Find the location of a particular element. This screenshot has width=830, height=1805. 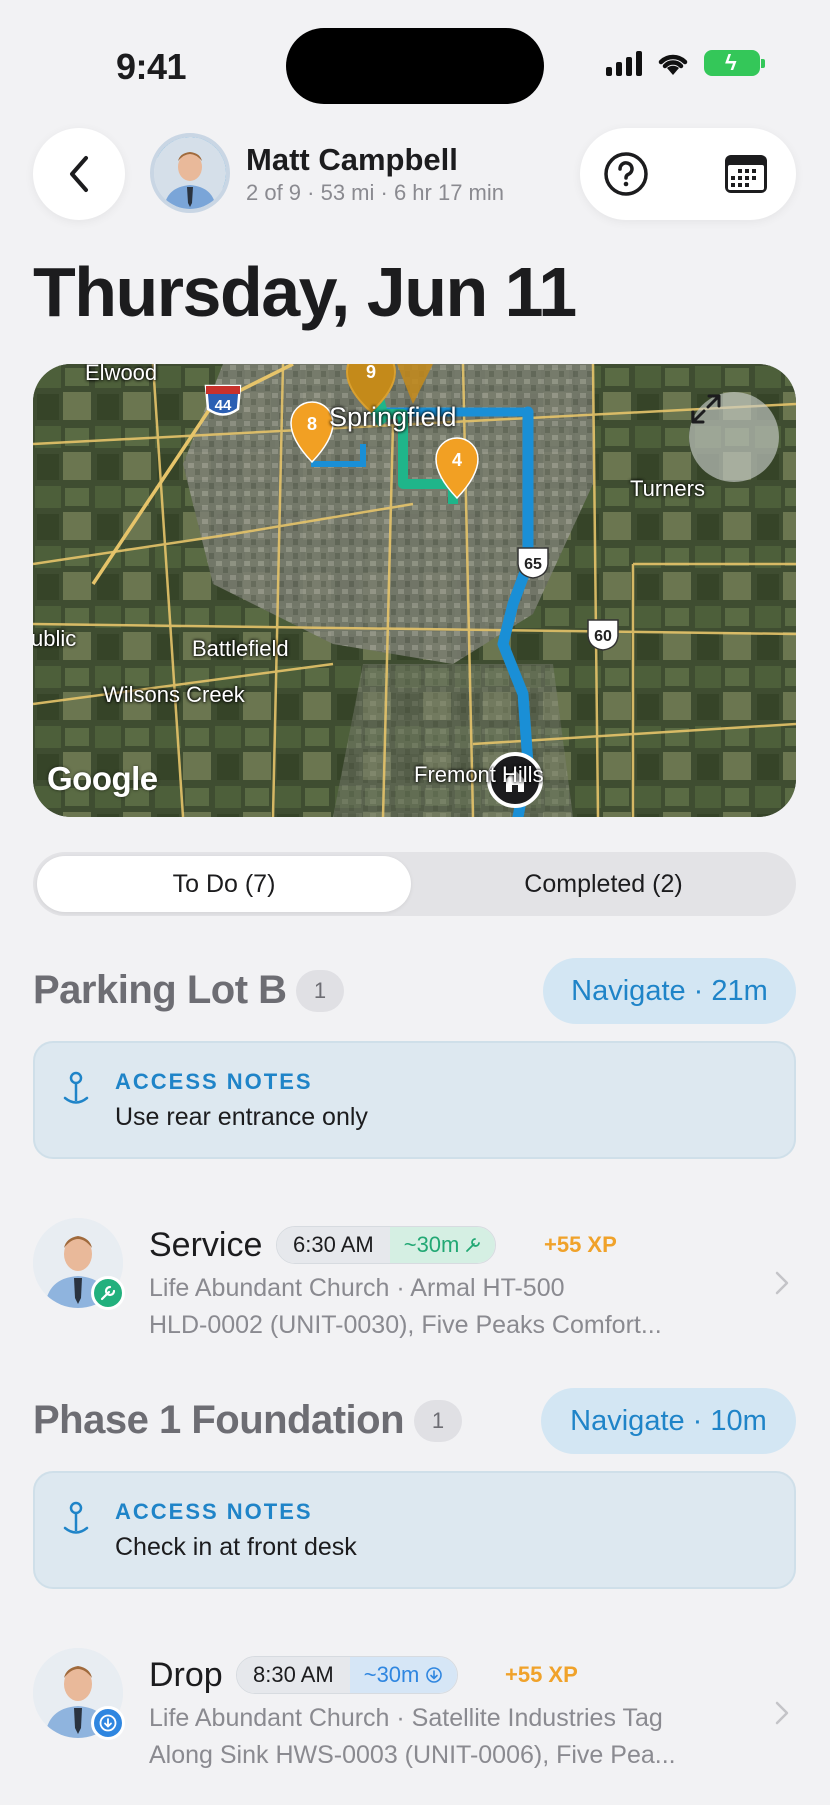

stop-time: 6:30 AM is located at coordinates (333, 1245).